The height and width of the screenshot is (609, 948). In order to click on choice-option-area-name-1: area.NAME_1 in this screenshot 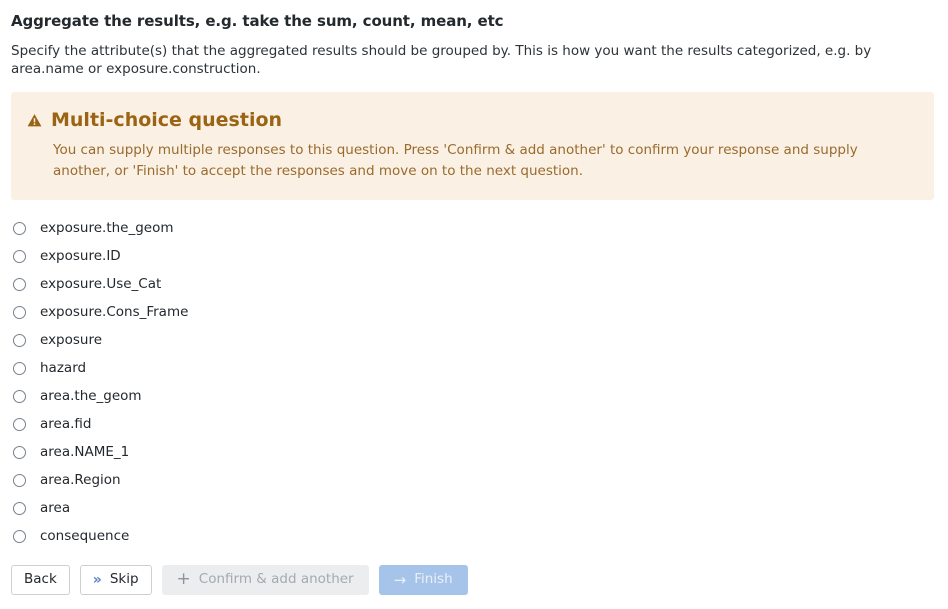, I will do `click(474, 452)`.